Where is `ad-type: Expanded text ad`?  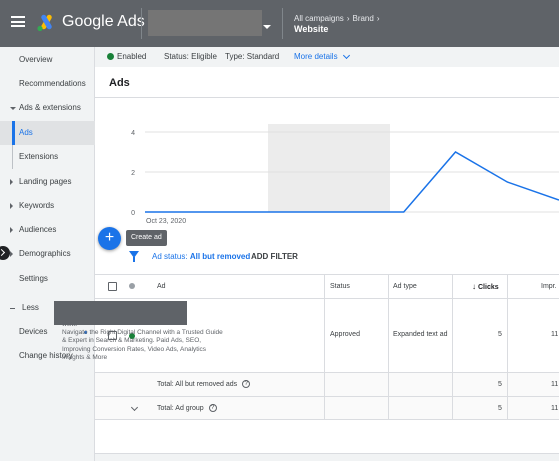
ad-type: Expanded text ad is located at coordinates (420, 334).